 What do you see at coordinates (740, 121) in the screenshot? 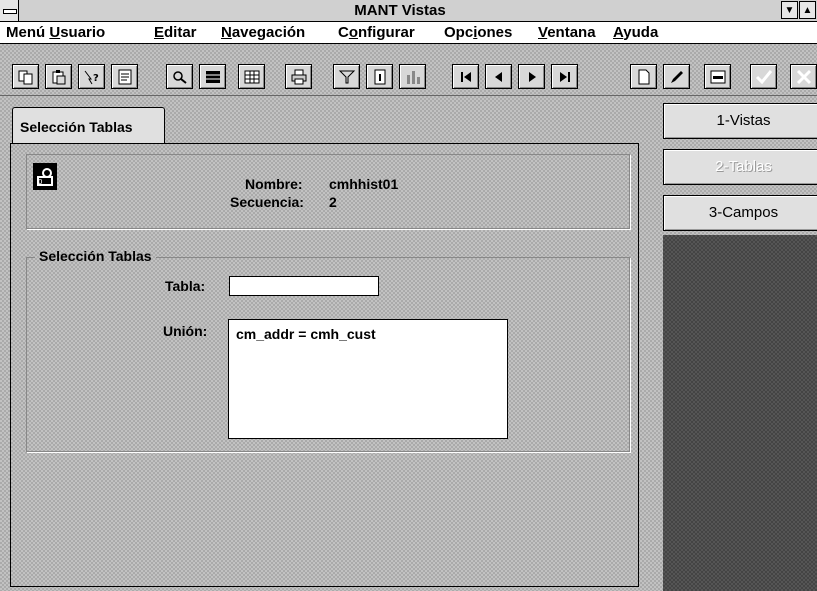
I see `nav-vistas-button: 1-Vistas` at bounding box center [740, 121].